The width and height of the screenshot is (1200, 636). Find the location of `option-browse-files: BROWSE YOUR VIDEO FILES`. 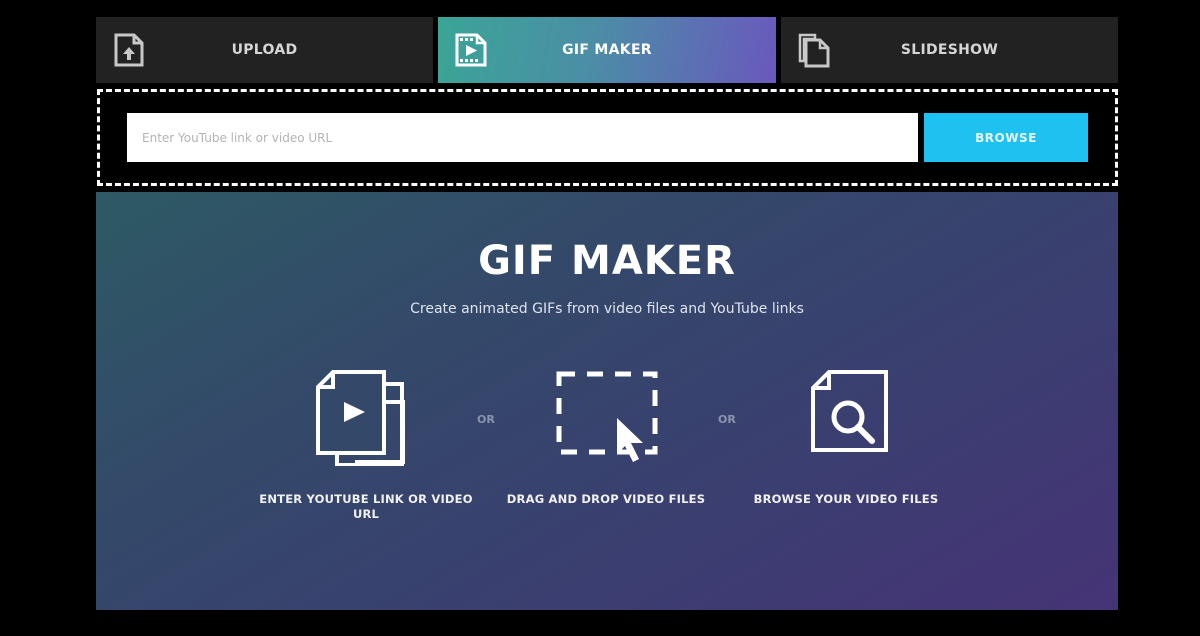

option-browse-files: BROWSE YOUR VIDEO FILES is located at coordinates (846, 438).